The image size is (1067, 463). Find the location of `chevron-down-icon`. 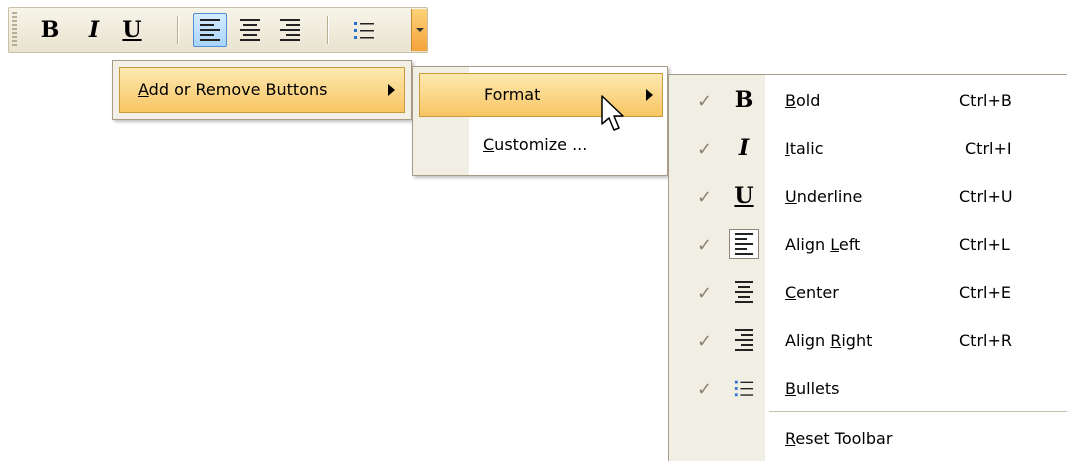

chevron-down-icon is located at coordinates (419, 30).